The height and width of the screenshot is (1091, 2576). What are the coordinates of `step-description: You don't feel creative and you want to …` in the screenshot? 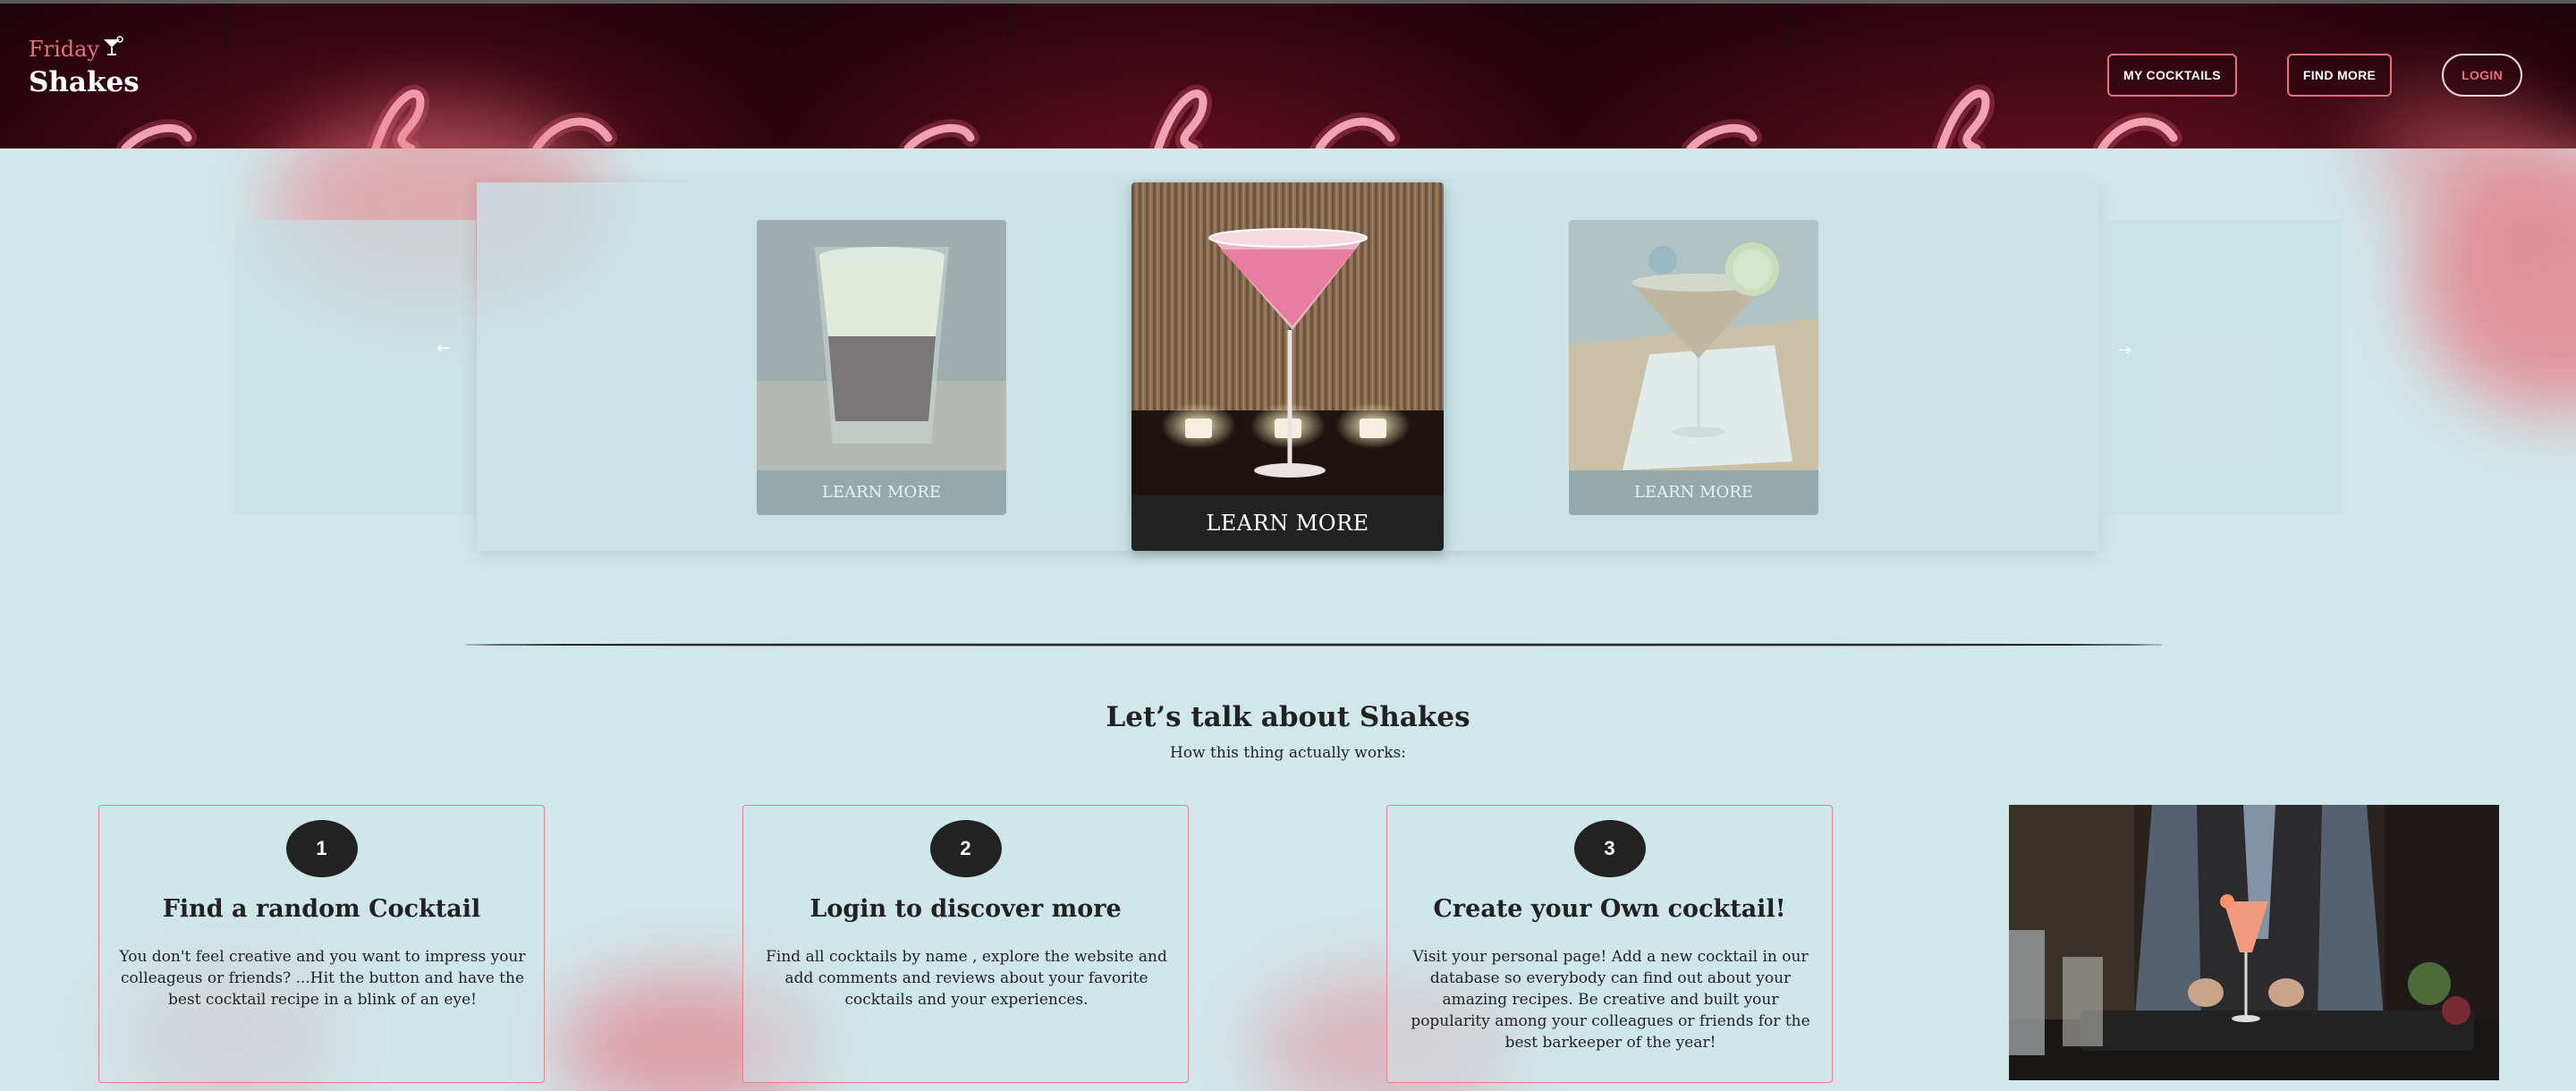 It's located at (322, 978).